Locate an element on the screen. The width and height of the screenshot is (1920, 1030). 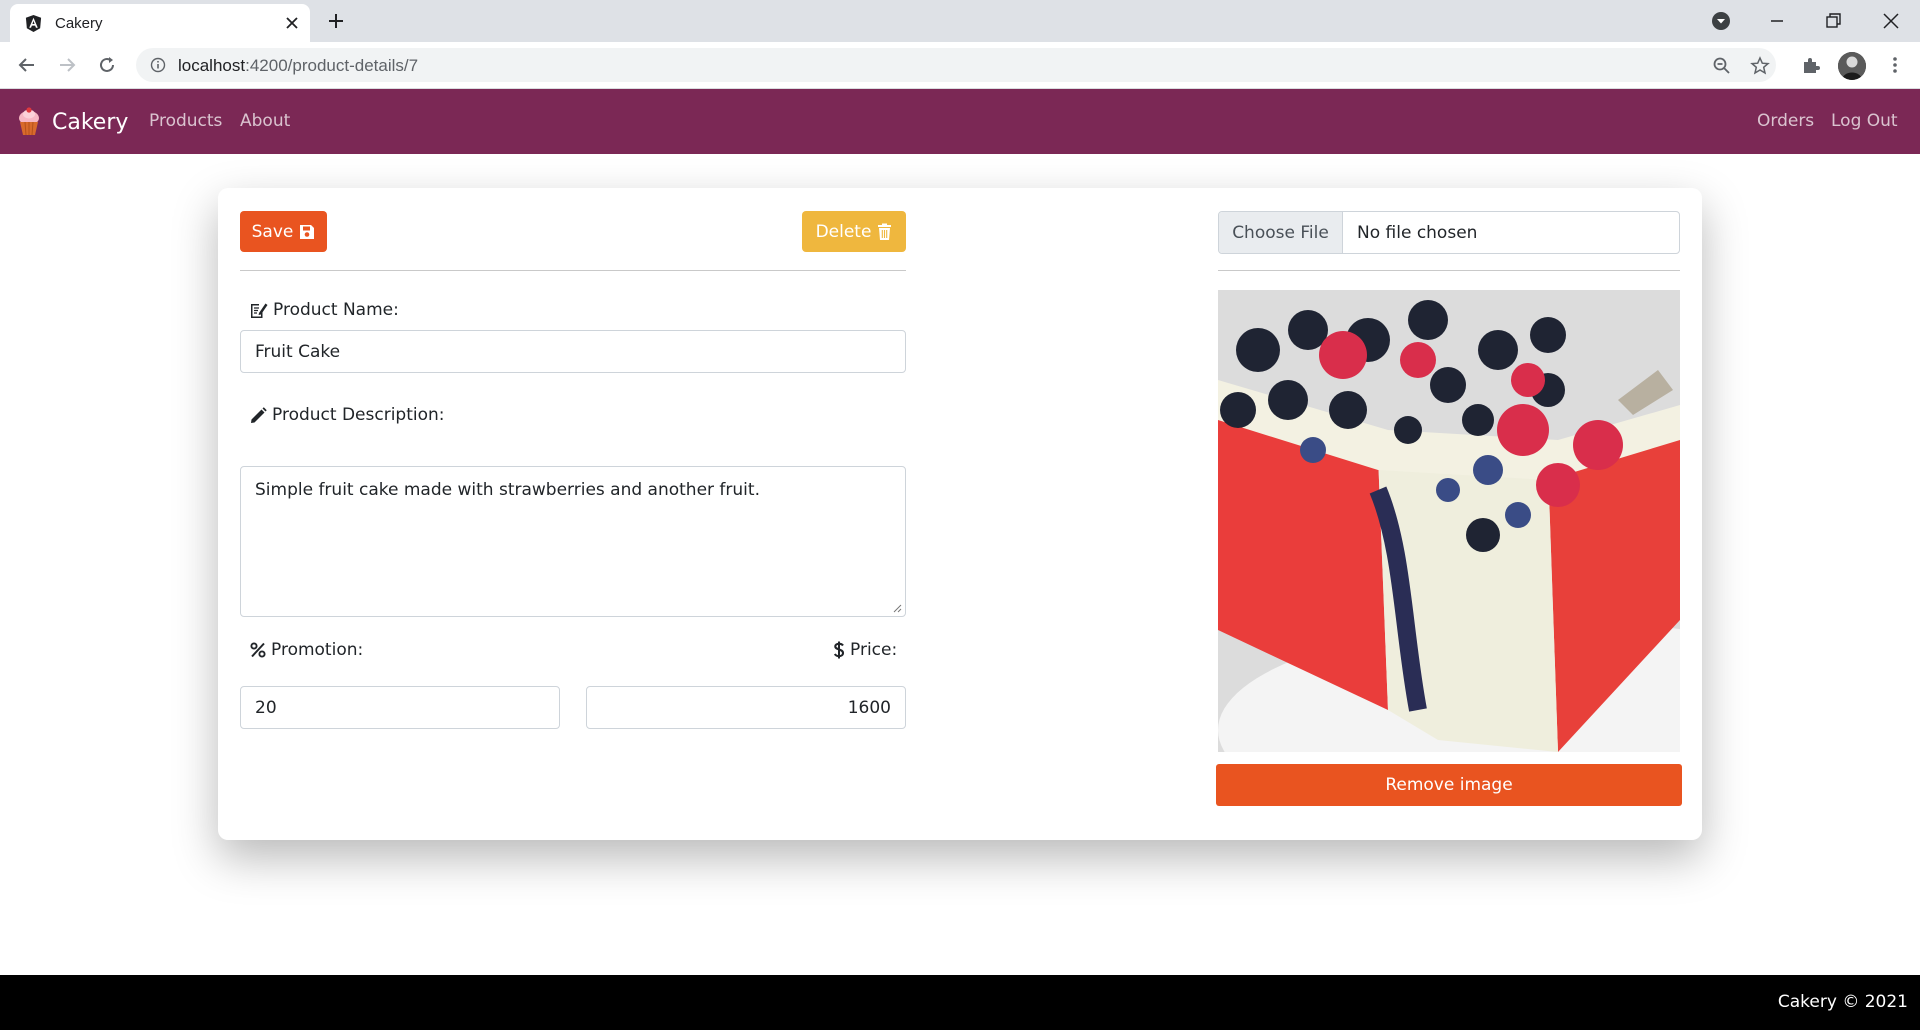
brand-link: Cakery is located at coordinates (72, 122).